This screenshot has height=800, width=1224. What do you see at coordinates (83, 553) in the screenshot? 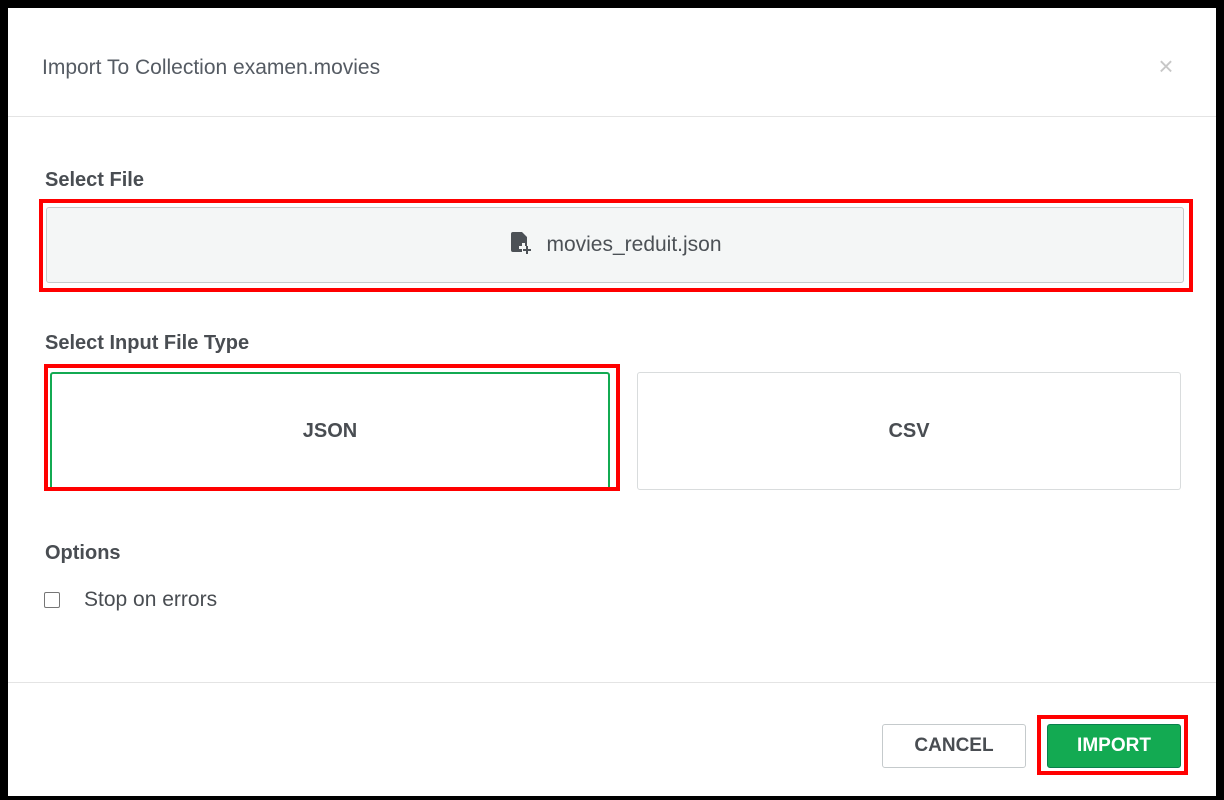
I see `options-label: Options` at bounding box center [83, 553].